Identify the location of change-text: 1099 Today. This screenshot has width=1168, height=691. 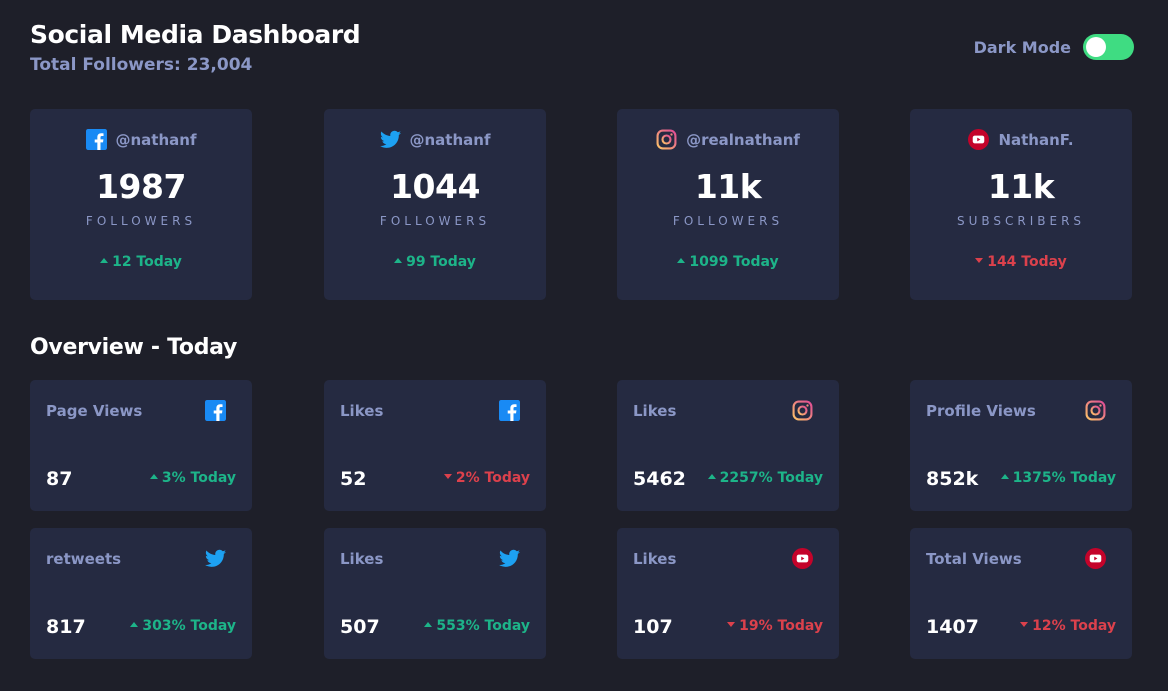
(734, 262).